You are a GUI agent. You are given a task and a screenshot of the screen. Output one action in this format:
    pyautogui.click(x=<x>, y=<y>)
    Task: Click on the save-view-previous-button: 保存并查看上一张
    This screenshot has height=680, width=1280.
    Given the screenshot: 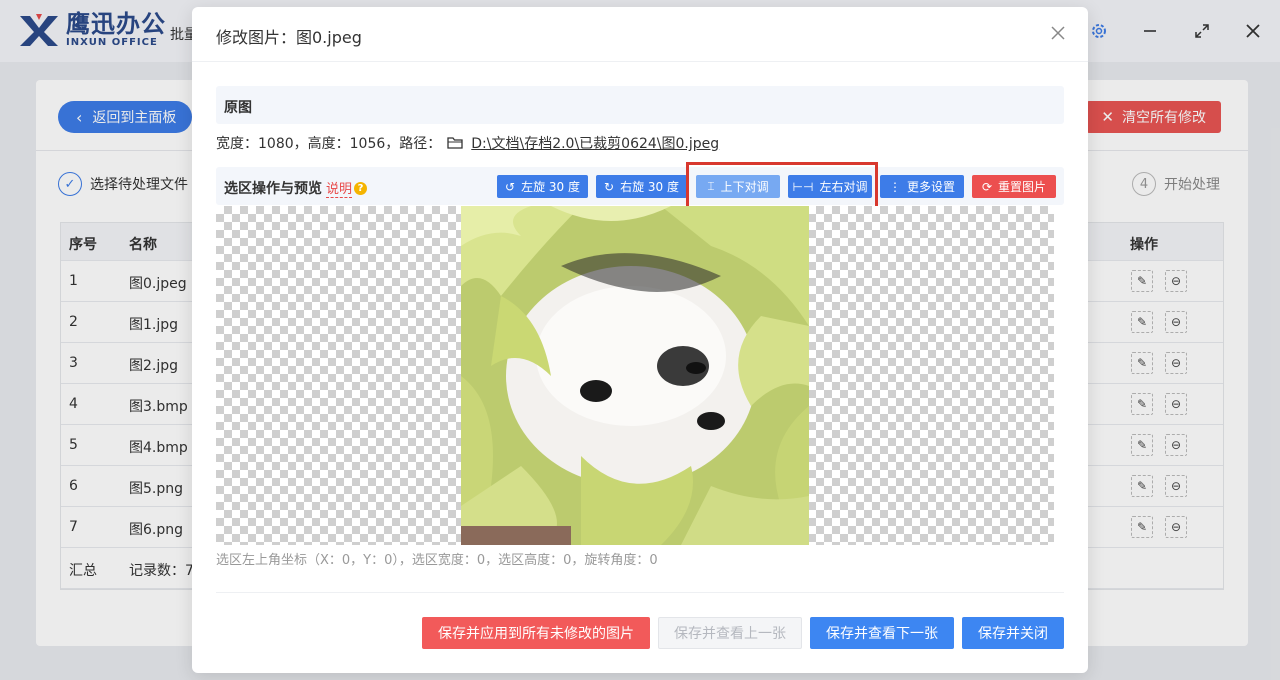 What is the action you would take?
    pyautogui.click(x=730, y=633)
    